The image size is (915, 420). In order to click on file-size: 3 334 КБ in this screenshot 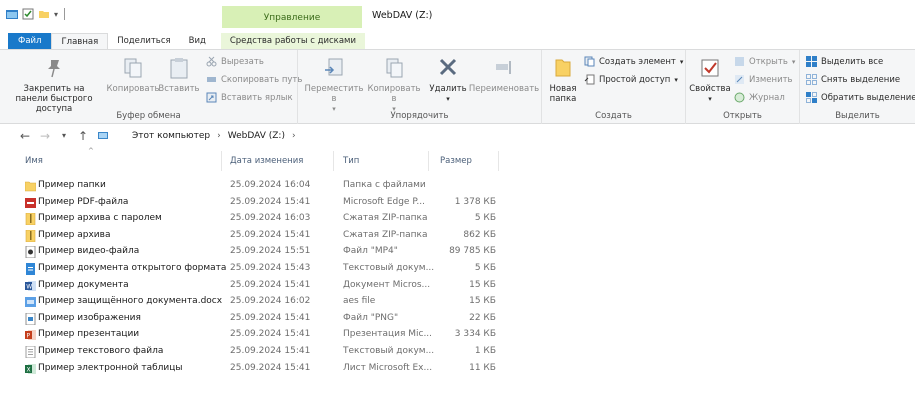, I will do `click(475, 334)`.